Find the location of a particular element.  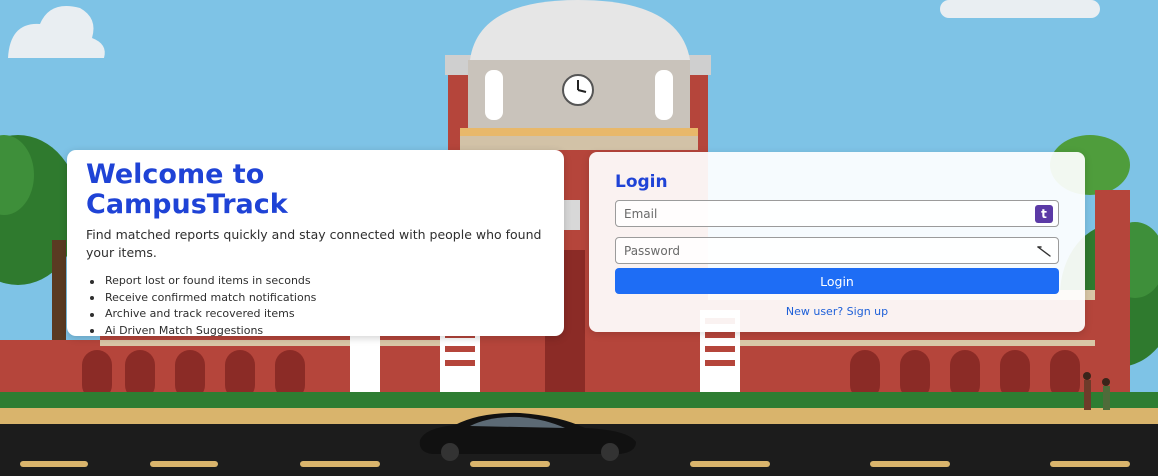

feature-item: Archive and track recovered items is located at coordinates (316, 314).